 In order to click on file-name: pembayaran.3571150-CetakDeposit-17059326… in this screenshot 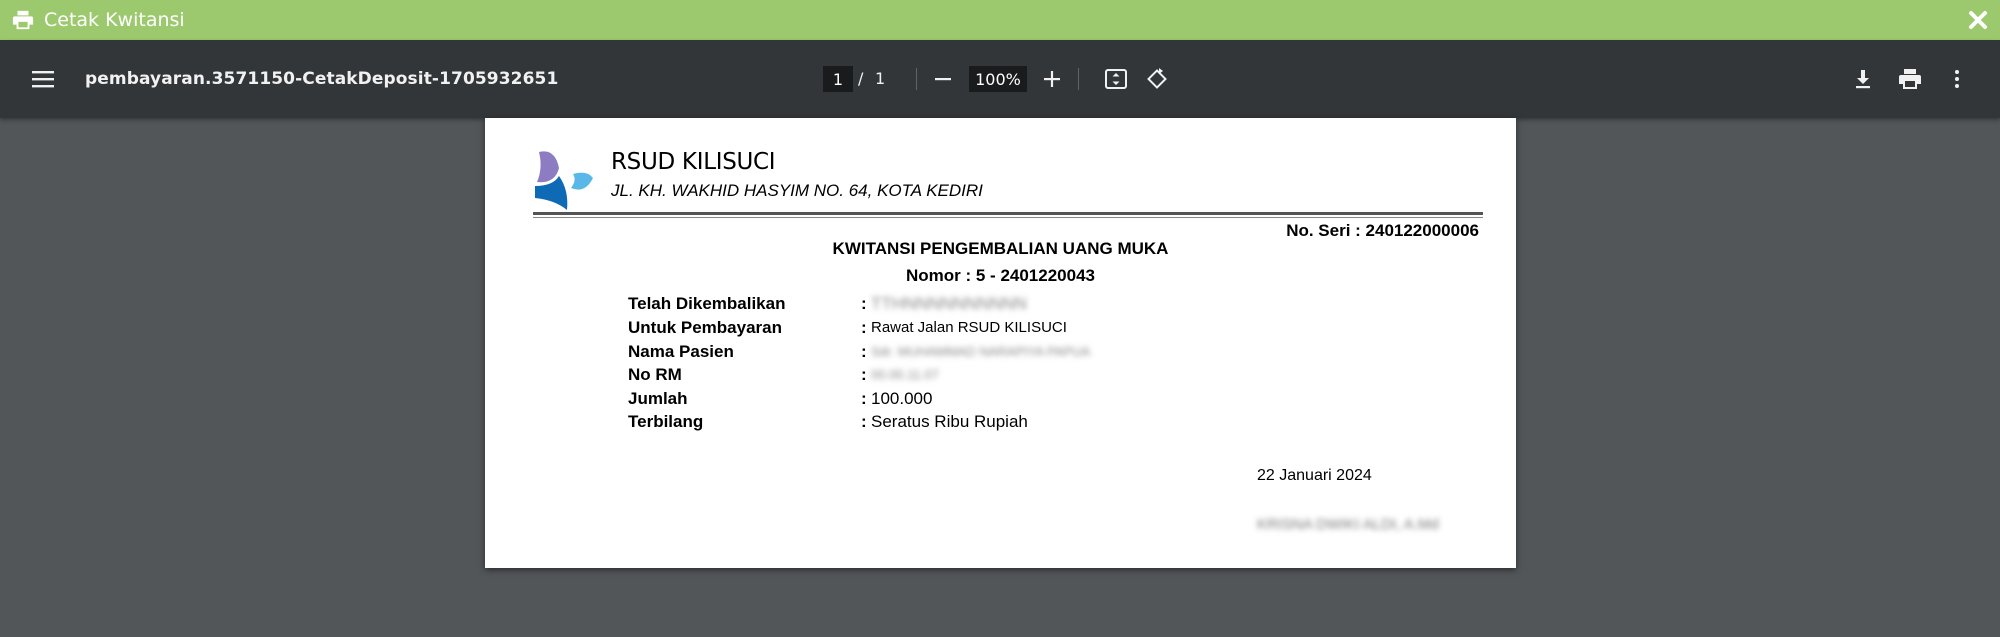, I will do `click(322, 79)`.